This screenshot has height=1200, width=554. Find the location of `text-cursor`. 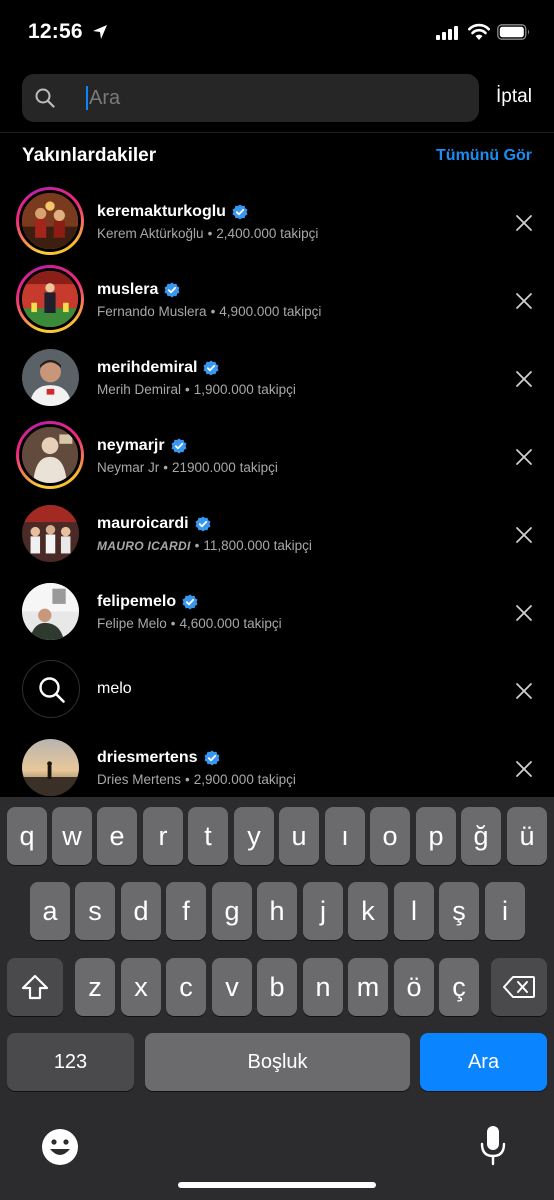

text-cursor is located at coordinates (87, 98).